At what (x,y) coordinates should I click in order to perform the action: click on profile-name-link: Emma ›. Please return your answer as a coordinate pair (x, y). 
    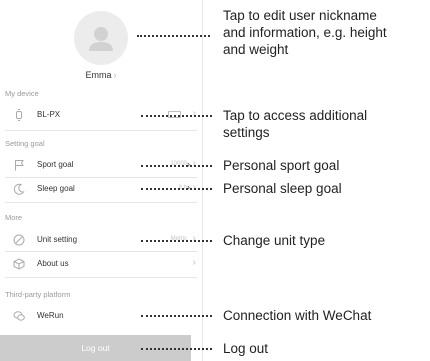
    Looking at the image, I should click on (101, 75).